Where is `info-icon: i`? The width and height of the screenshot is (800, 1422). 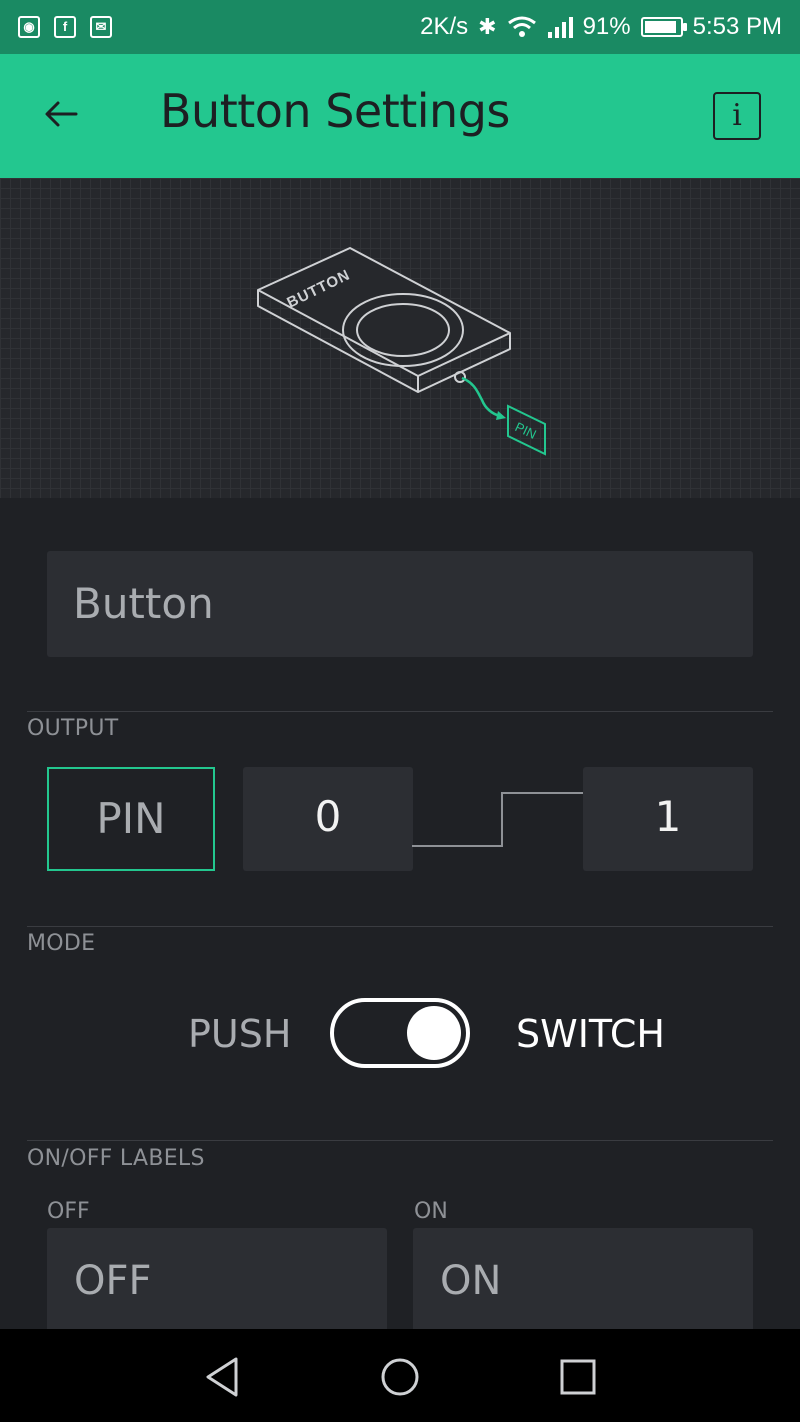 info-icon: i is located at coordinates (737, 115).